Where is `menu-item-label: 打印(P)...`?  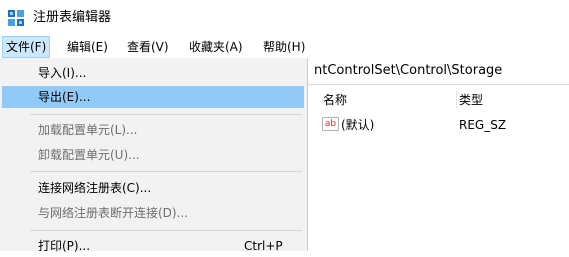 menu-item-label: 打印(P)... is located at coordinates (64, 246).